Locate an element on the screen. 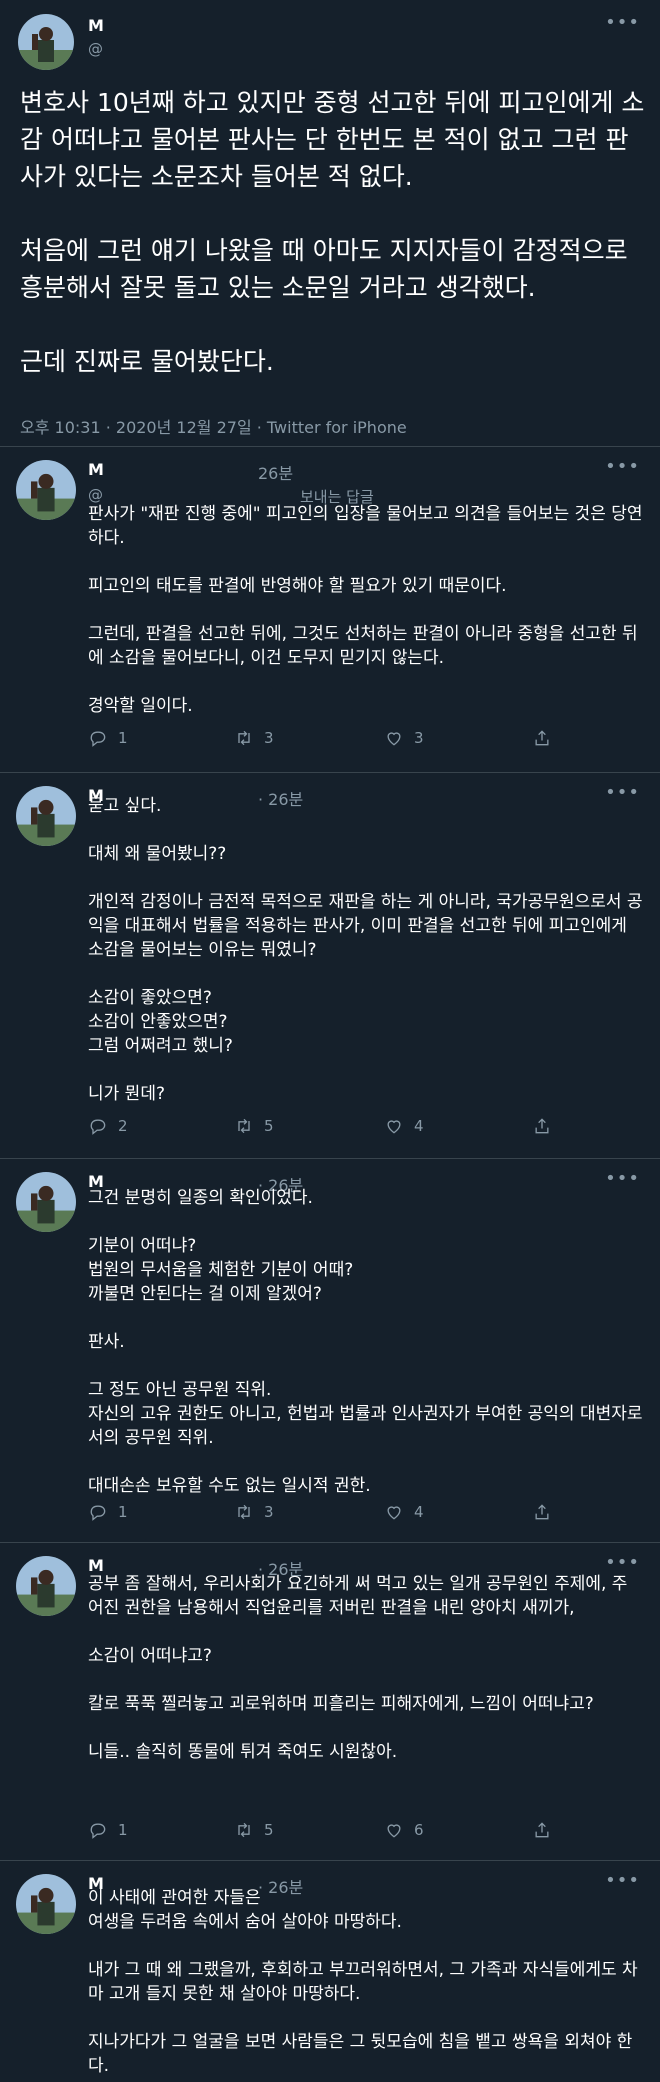  author-handle: @ is located at coordinates (95, 49).